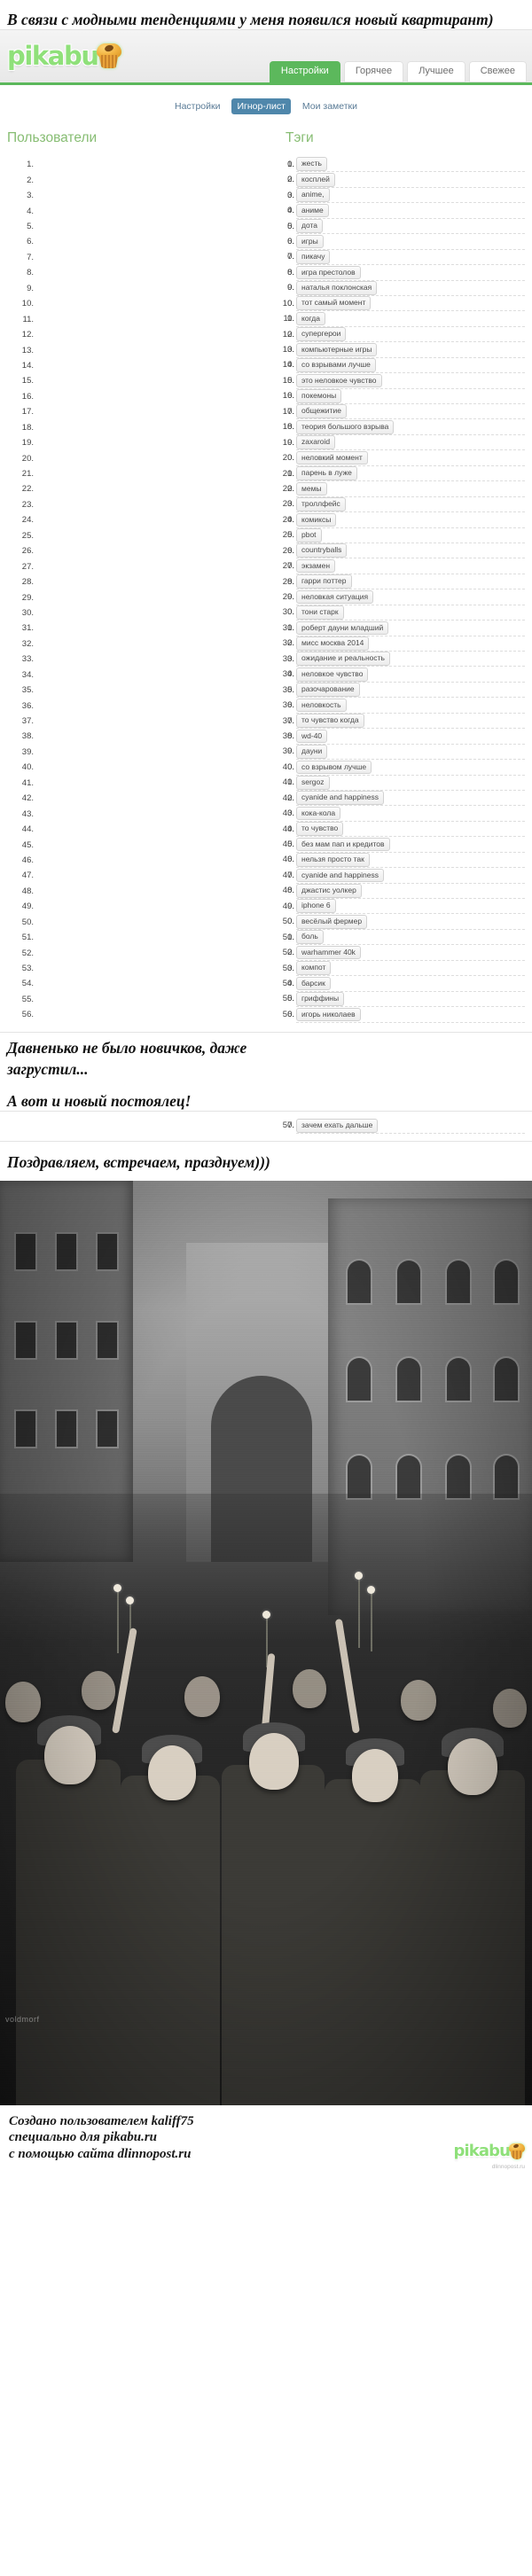  What do you see at coordinates (403, 675) in the screenshot?
I see `tag-list-item: 34. неловкое чувство` at bounding box center [403, 675].